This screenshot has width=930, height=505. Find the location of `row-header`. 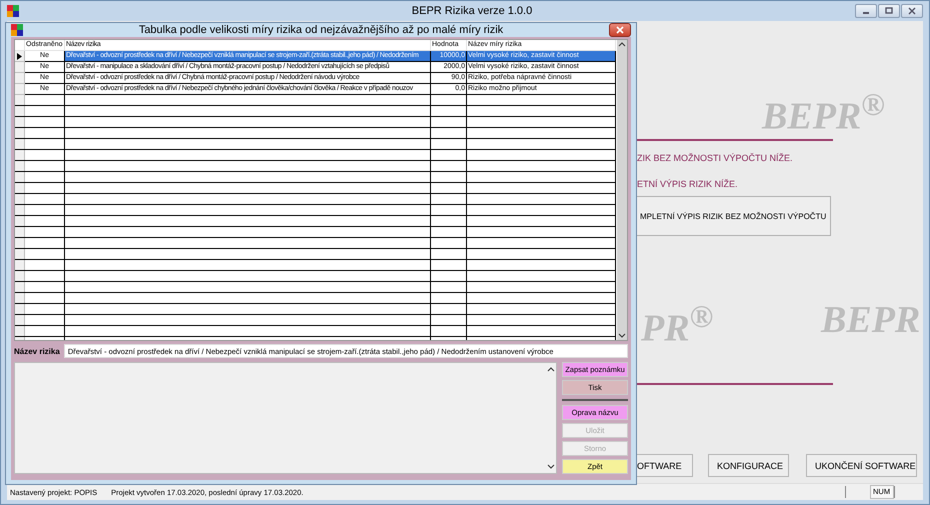

row-header is located at coordinates (20, 56).